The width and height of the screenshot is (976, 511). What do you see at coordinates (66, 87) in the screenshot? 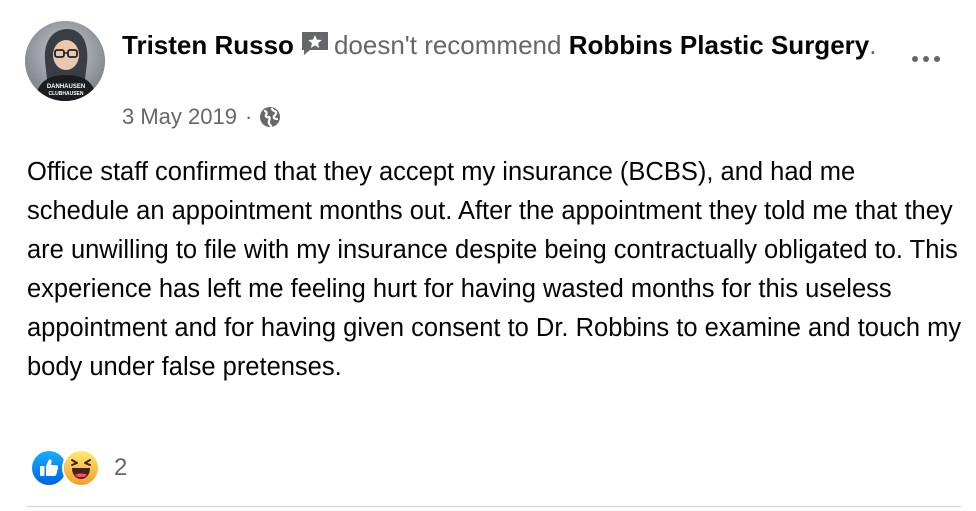
I see `avatar-shirt-text-1: DANHAUSEN` at bounding box center [66, 87].